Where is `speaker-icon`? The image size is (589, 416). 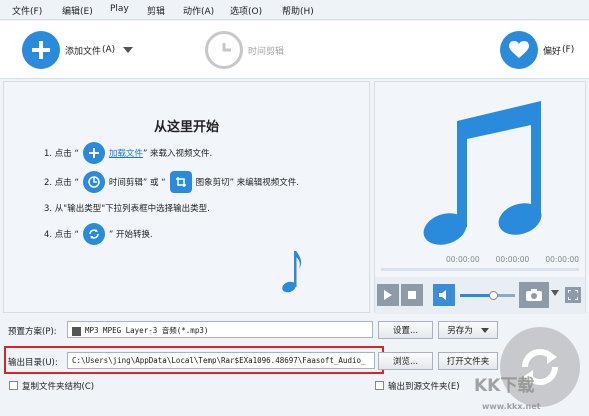 speaker-icon is located at coordinates (442, 295).